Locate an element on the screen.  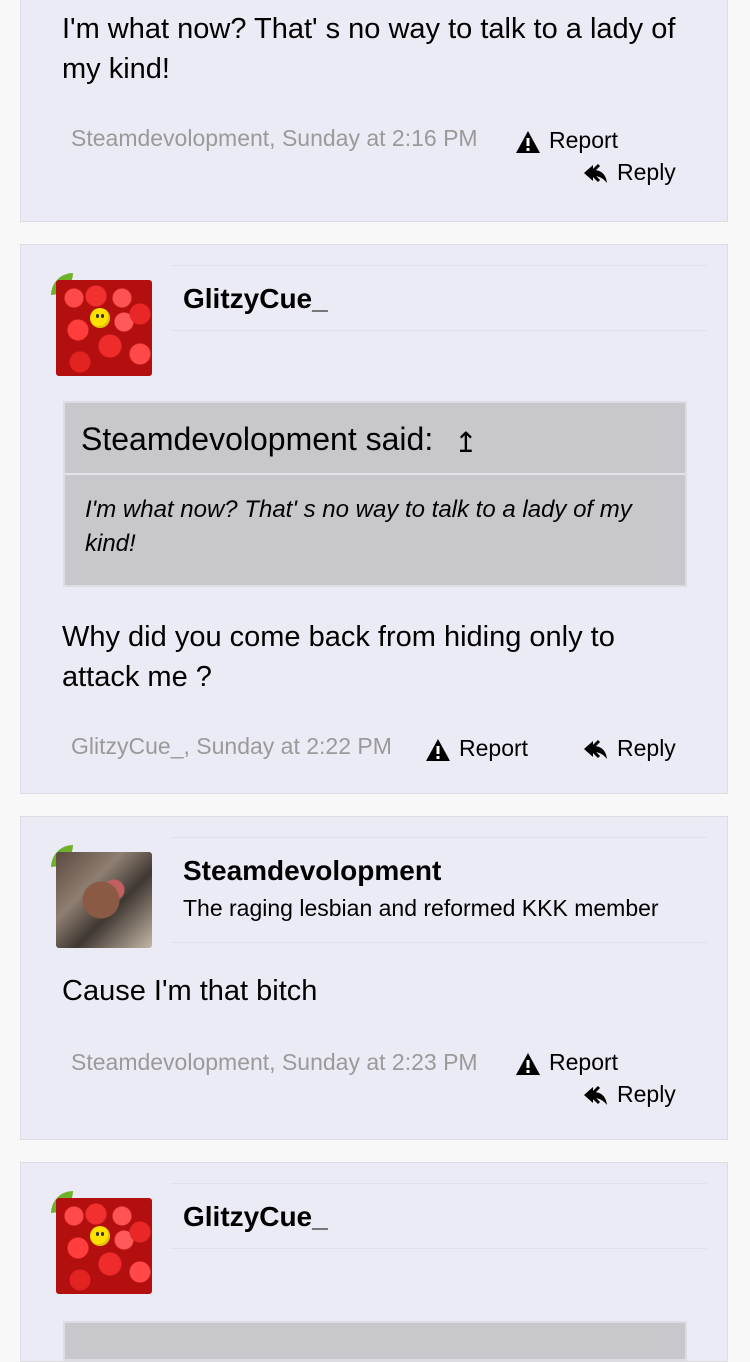
post-meta: Steamdevolopment, Sunday at 2:23 PM is located at coordinates (274, 1062).